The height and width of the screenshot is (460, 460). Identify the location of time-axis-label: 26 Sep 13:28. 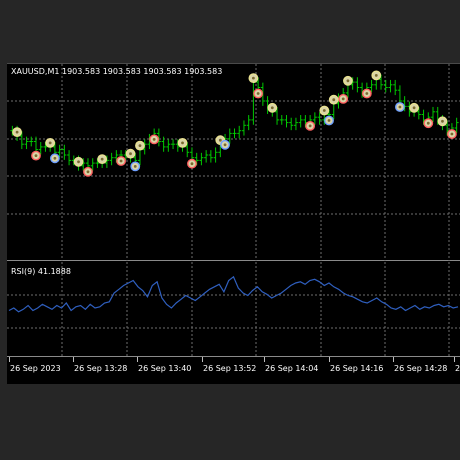
(101, 368).